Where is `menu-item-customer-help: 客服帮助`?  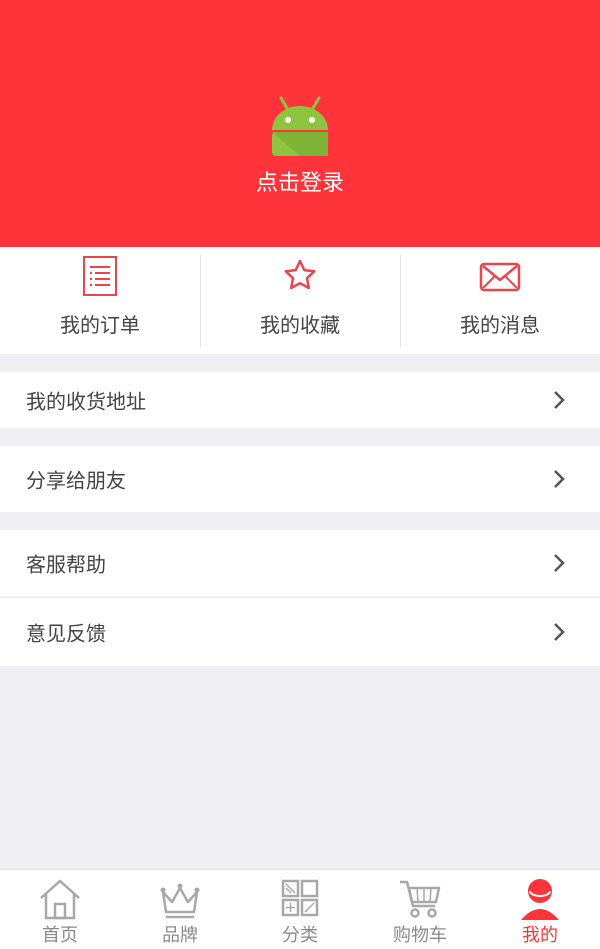 menu-item-customer-help: 客服帮助 is located at coordinates (300, 563).